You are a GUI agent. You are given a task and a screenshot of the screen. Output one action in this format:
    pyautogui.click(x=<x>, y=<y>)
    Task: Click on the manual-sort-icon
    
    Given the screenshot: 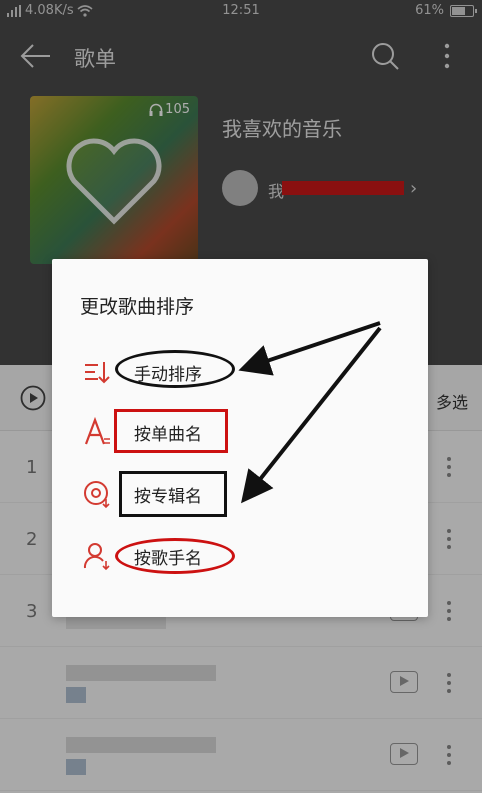 What is the action you would take?
    pyautogui.click(x=97, y=373)
    